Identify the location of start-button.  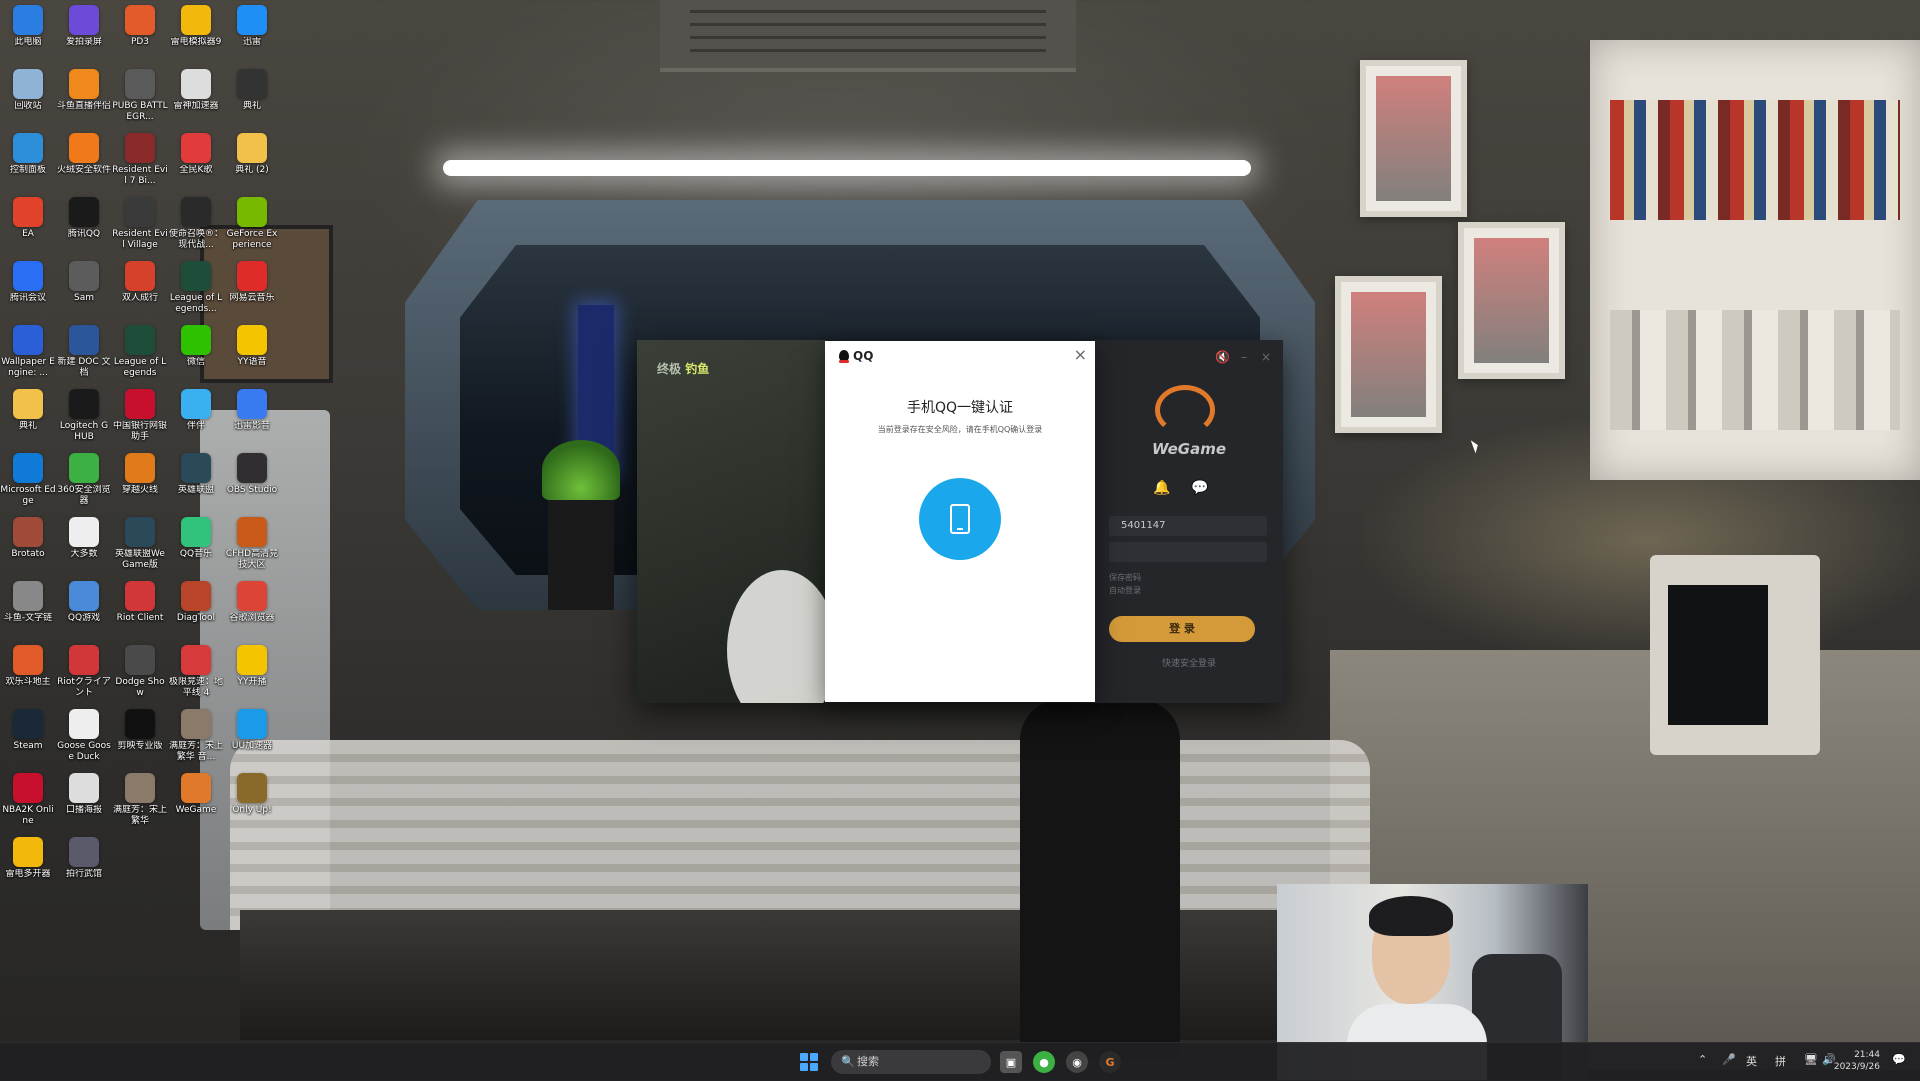
(809, 1062).